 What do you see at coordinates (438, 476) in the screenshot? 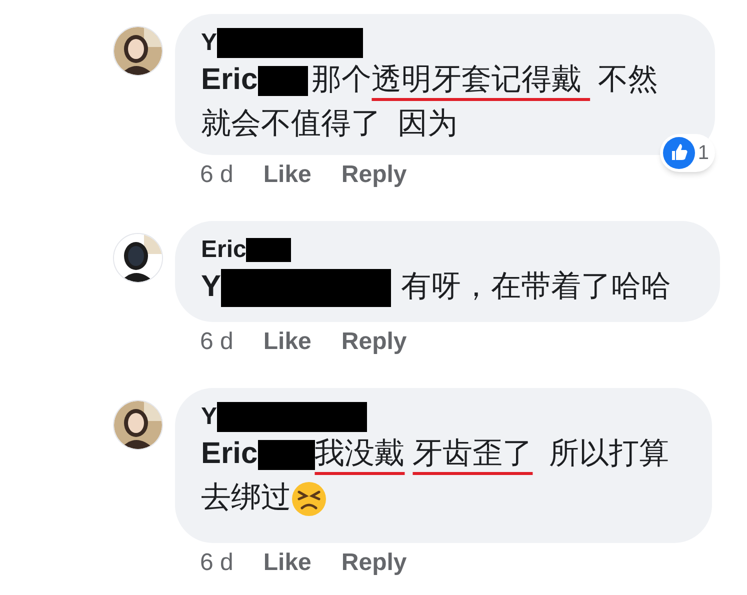
I see `comment-text: Eric 我没戴 牙齿歪了 所以打算去绑过` at bounding box center [438, 476].